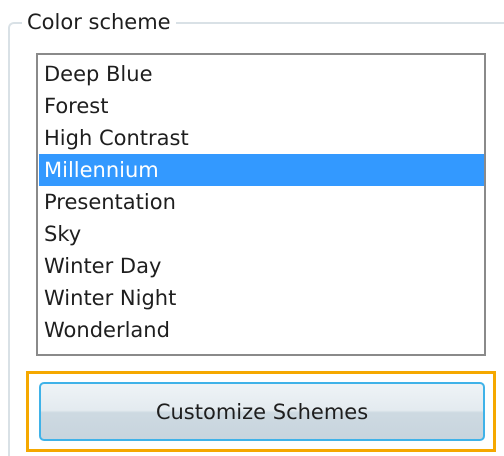  I want to click on list-item: Sky, so click(261, 234).